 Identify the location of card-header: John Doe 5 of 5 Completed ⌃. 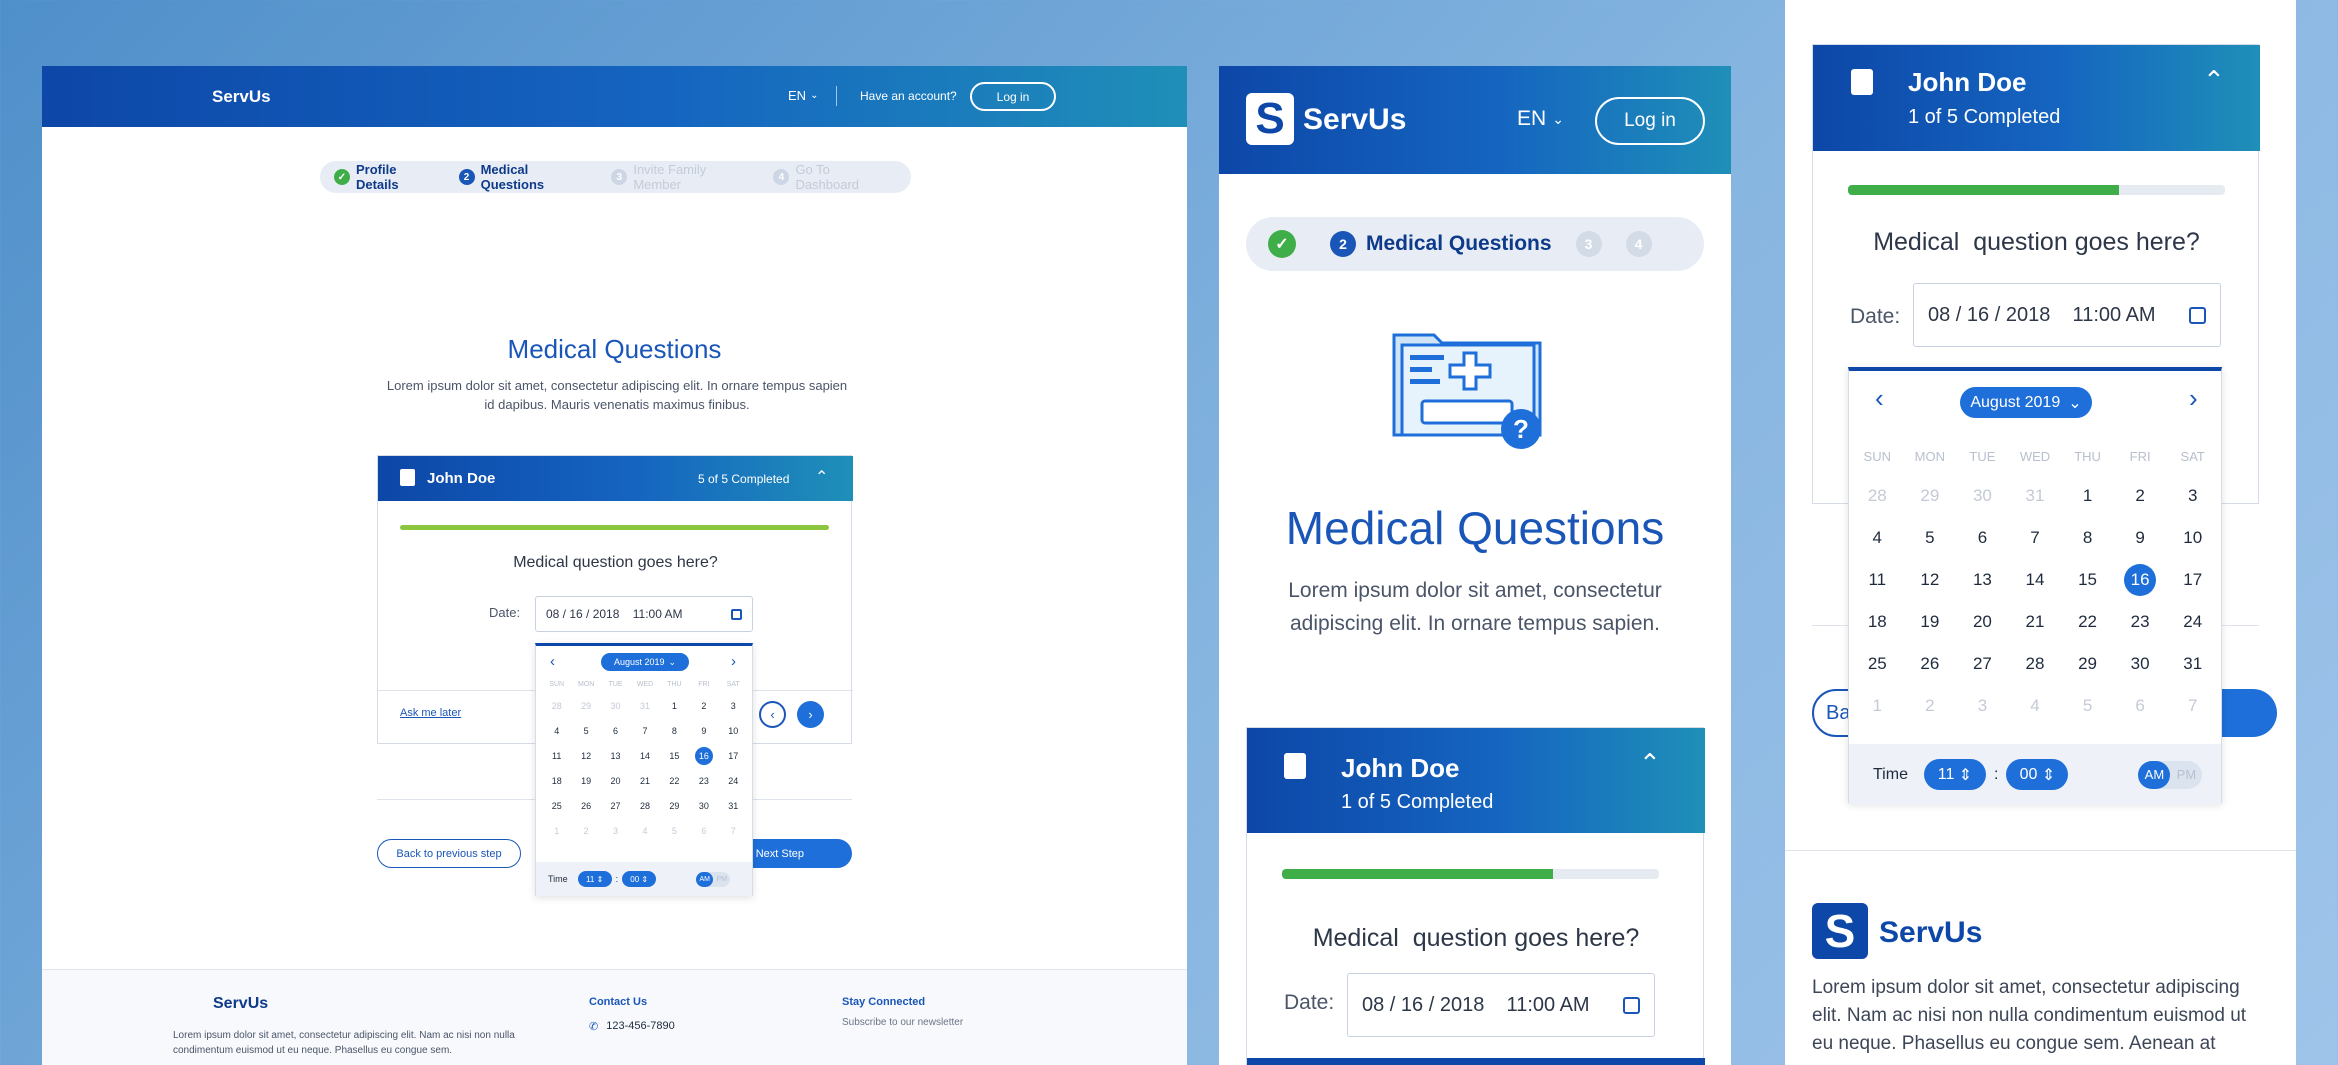
(615, 478).